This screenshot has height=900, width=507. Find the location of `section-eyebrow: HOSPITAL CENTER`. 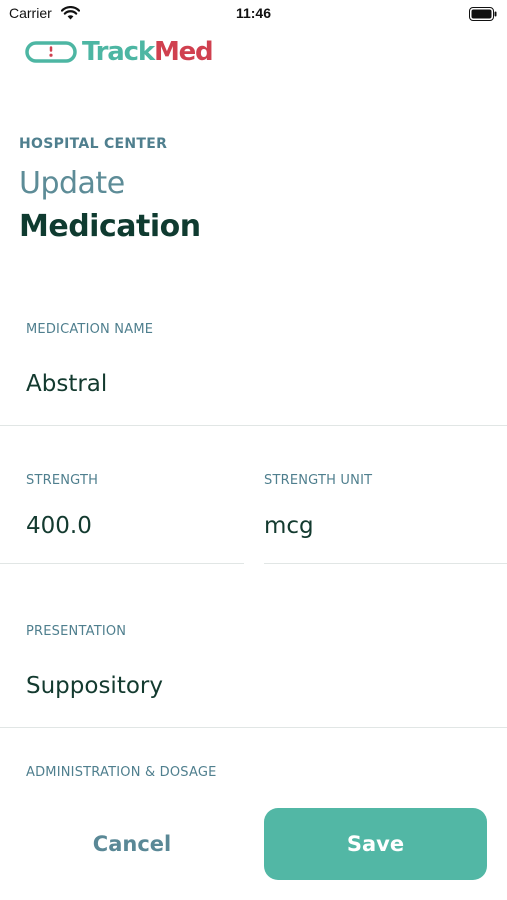

section-eyebrow: HOSPITAL CENTER is located at coordinates (93, 144).